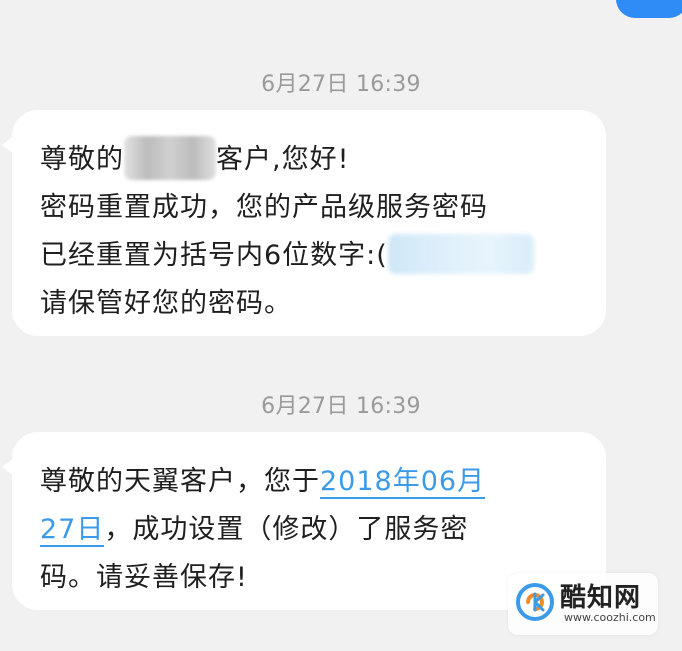 The image size is (682, 651). What do you see at coordinates (311, 159) in the screenshot?
I see `message-line: 尊敬的 客户,您好!` at bounding box center [311, 159].